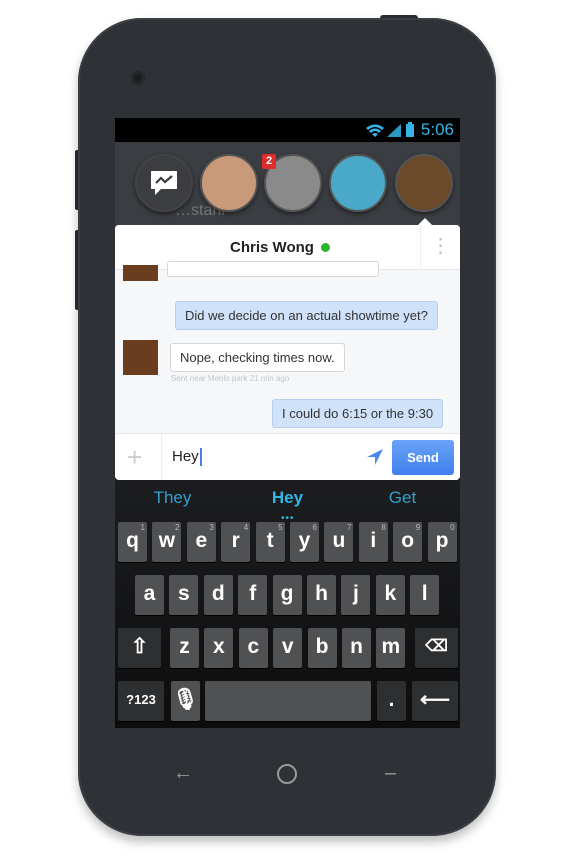 The height and width of the screenshot is (865, 574). I want to click on key-q: q1, so click(132, 542).